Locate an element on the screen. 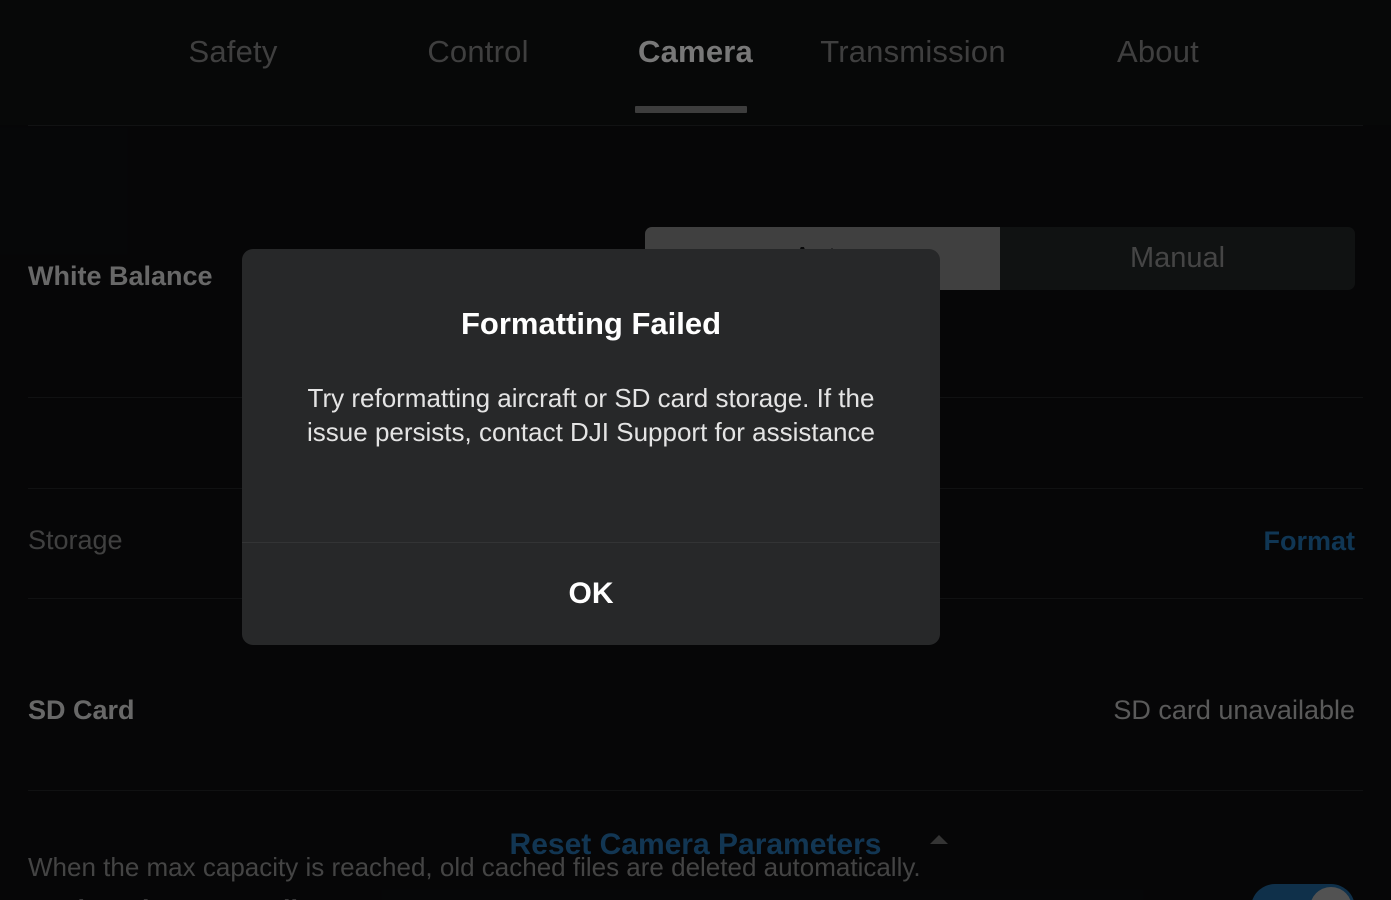 The image size is (1391, 900). dialog-ok-button: OK is located at coordinates (591, 594).